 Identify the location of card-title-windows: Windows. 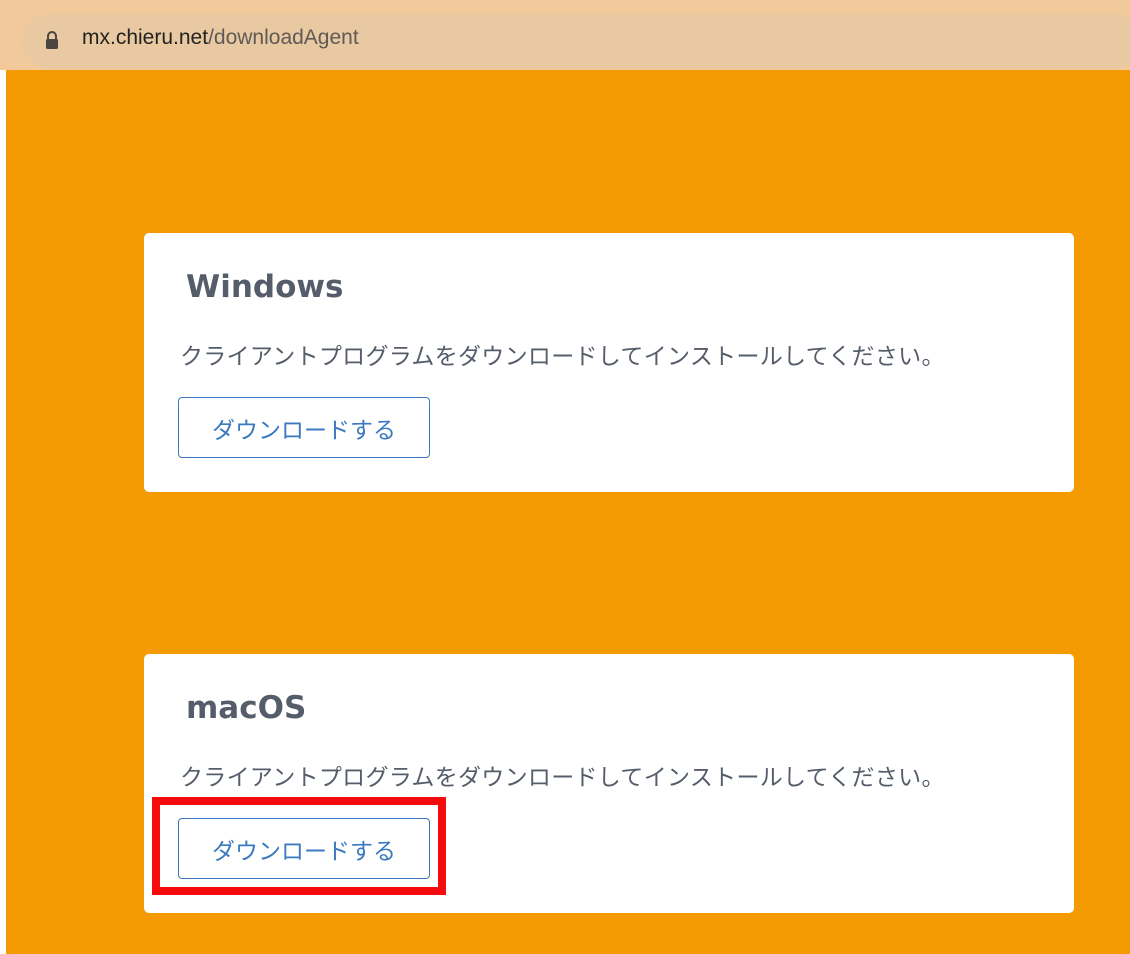
(265, 287).